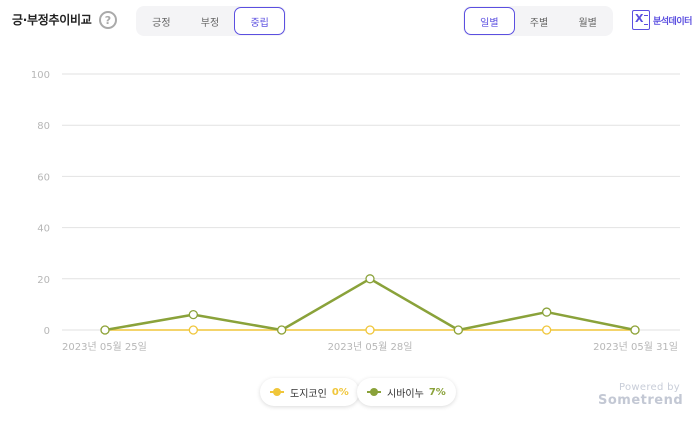  What do you see at coordinates (47, 331) in the screenshot?
I see `y-tick-label: 0` at bounding box center [47, 331].